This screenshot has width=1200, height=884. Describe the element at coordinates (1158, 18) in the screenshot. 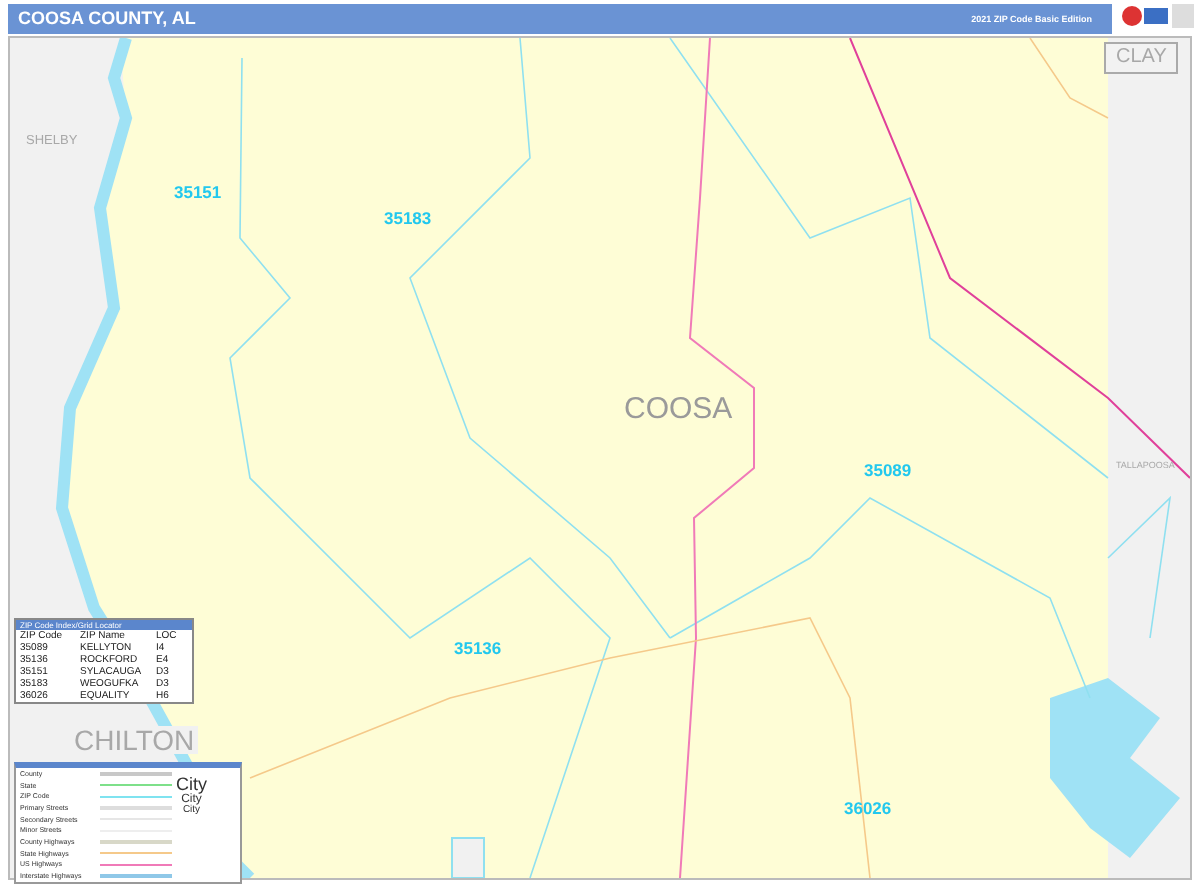

I see `logo-drawing` at that location.